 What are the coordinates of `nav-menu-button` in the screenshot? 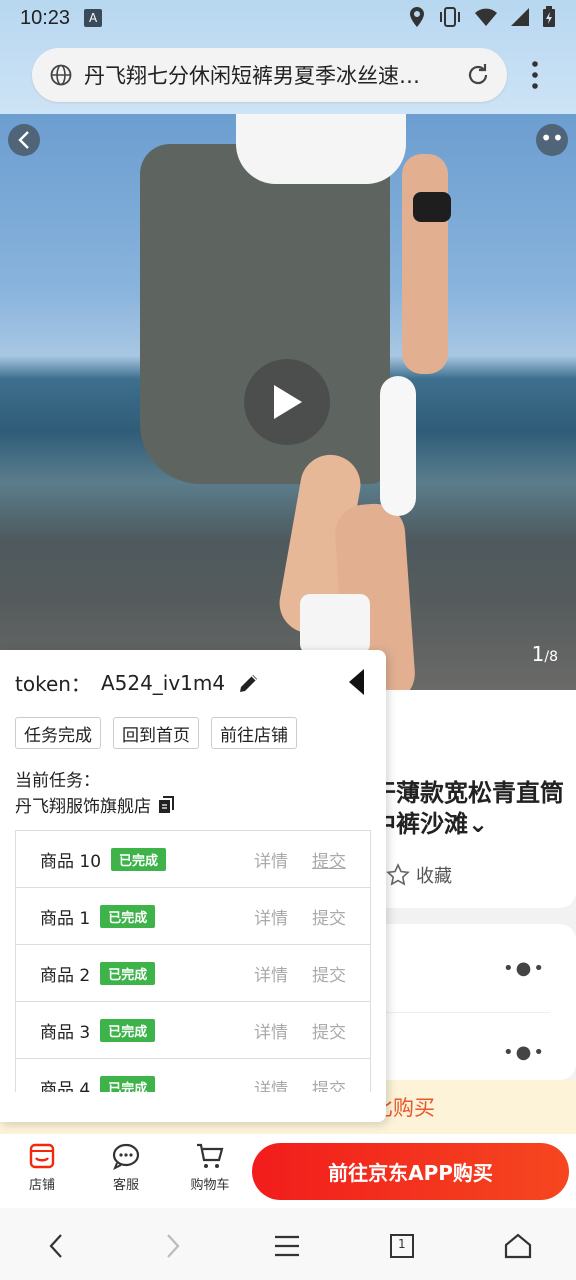 It's located at (287, 1246).